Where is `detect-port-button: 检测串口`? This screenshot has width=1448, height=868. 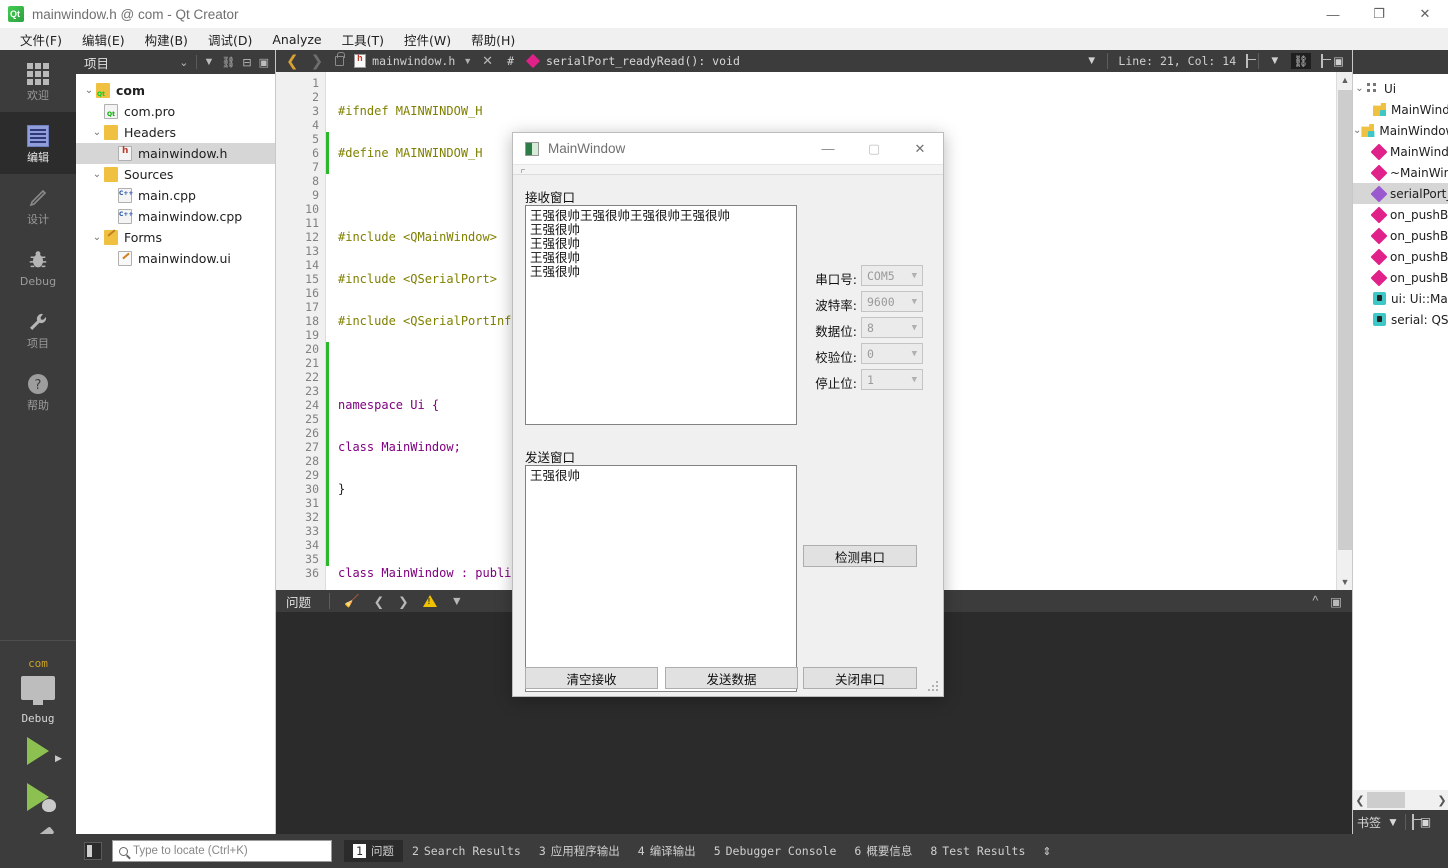
detect-port-button: 检测串口 is located at coordinates (860, 556).